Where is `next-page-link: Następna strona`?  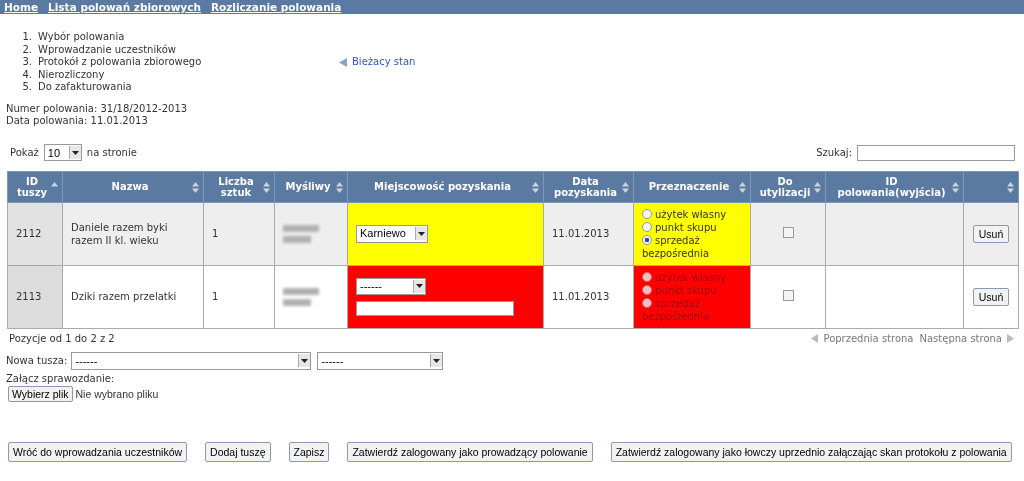 next-page-link: Następna strona is located at coordinates (966, 338).